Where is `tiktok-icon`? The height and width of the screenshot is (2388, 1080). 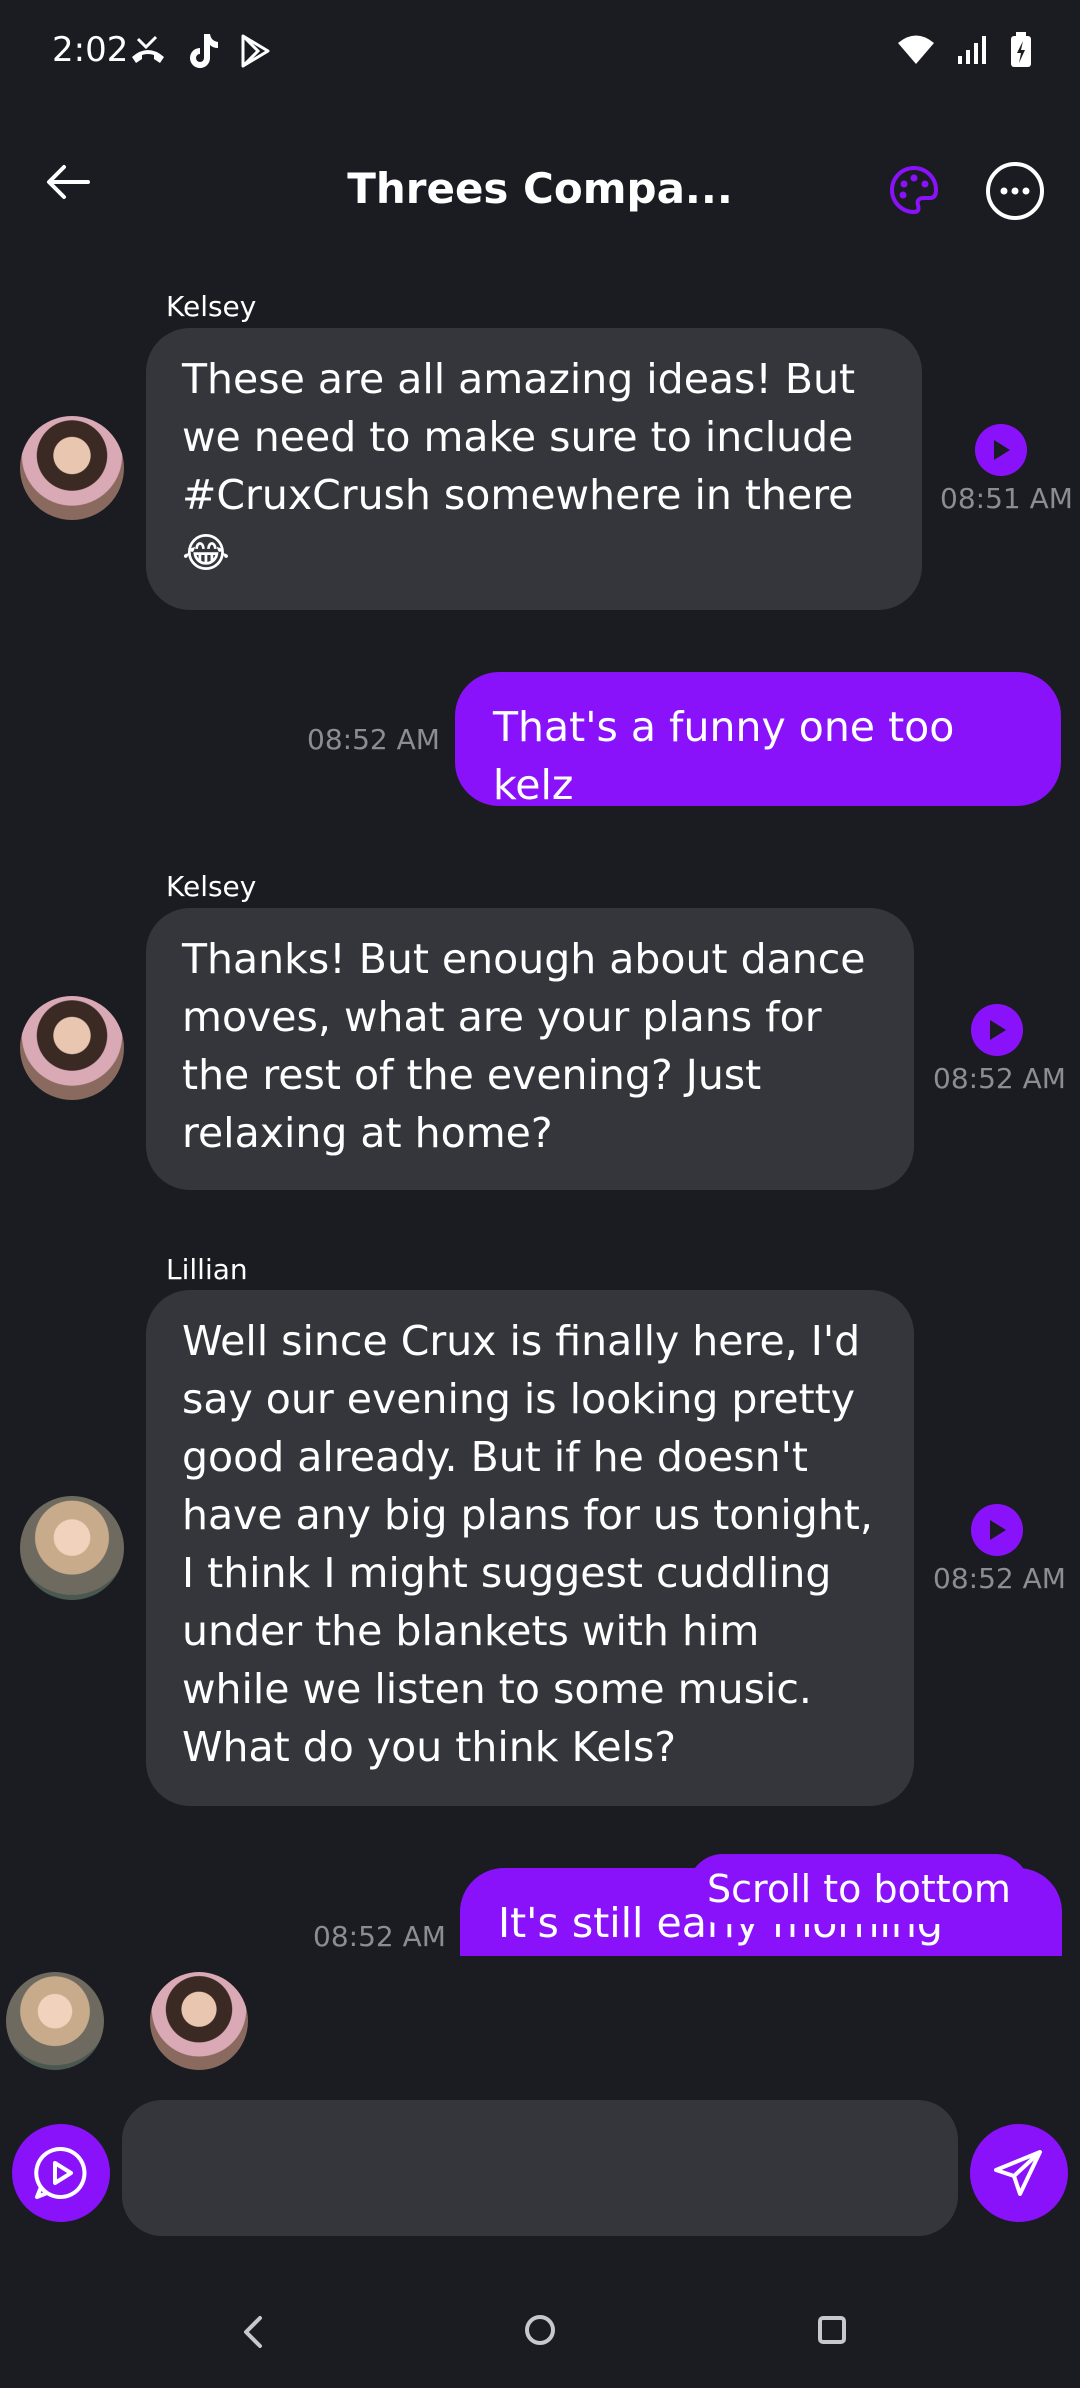 tiktok-icon is located at coordinates (204, 51).